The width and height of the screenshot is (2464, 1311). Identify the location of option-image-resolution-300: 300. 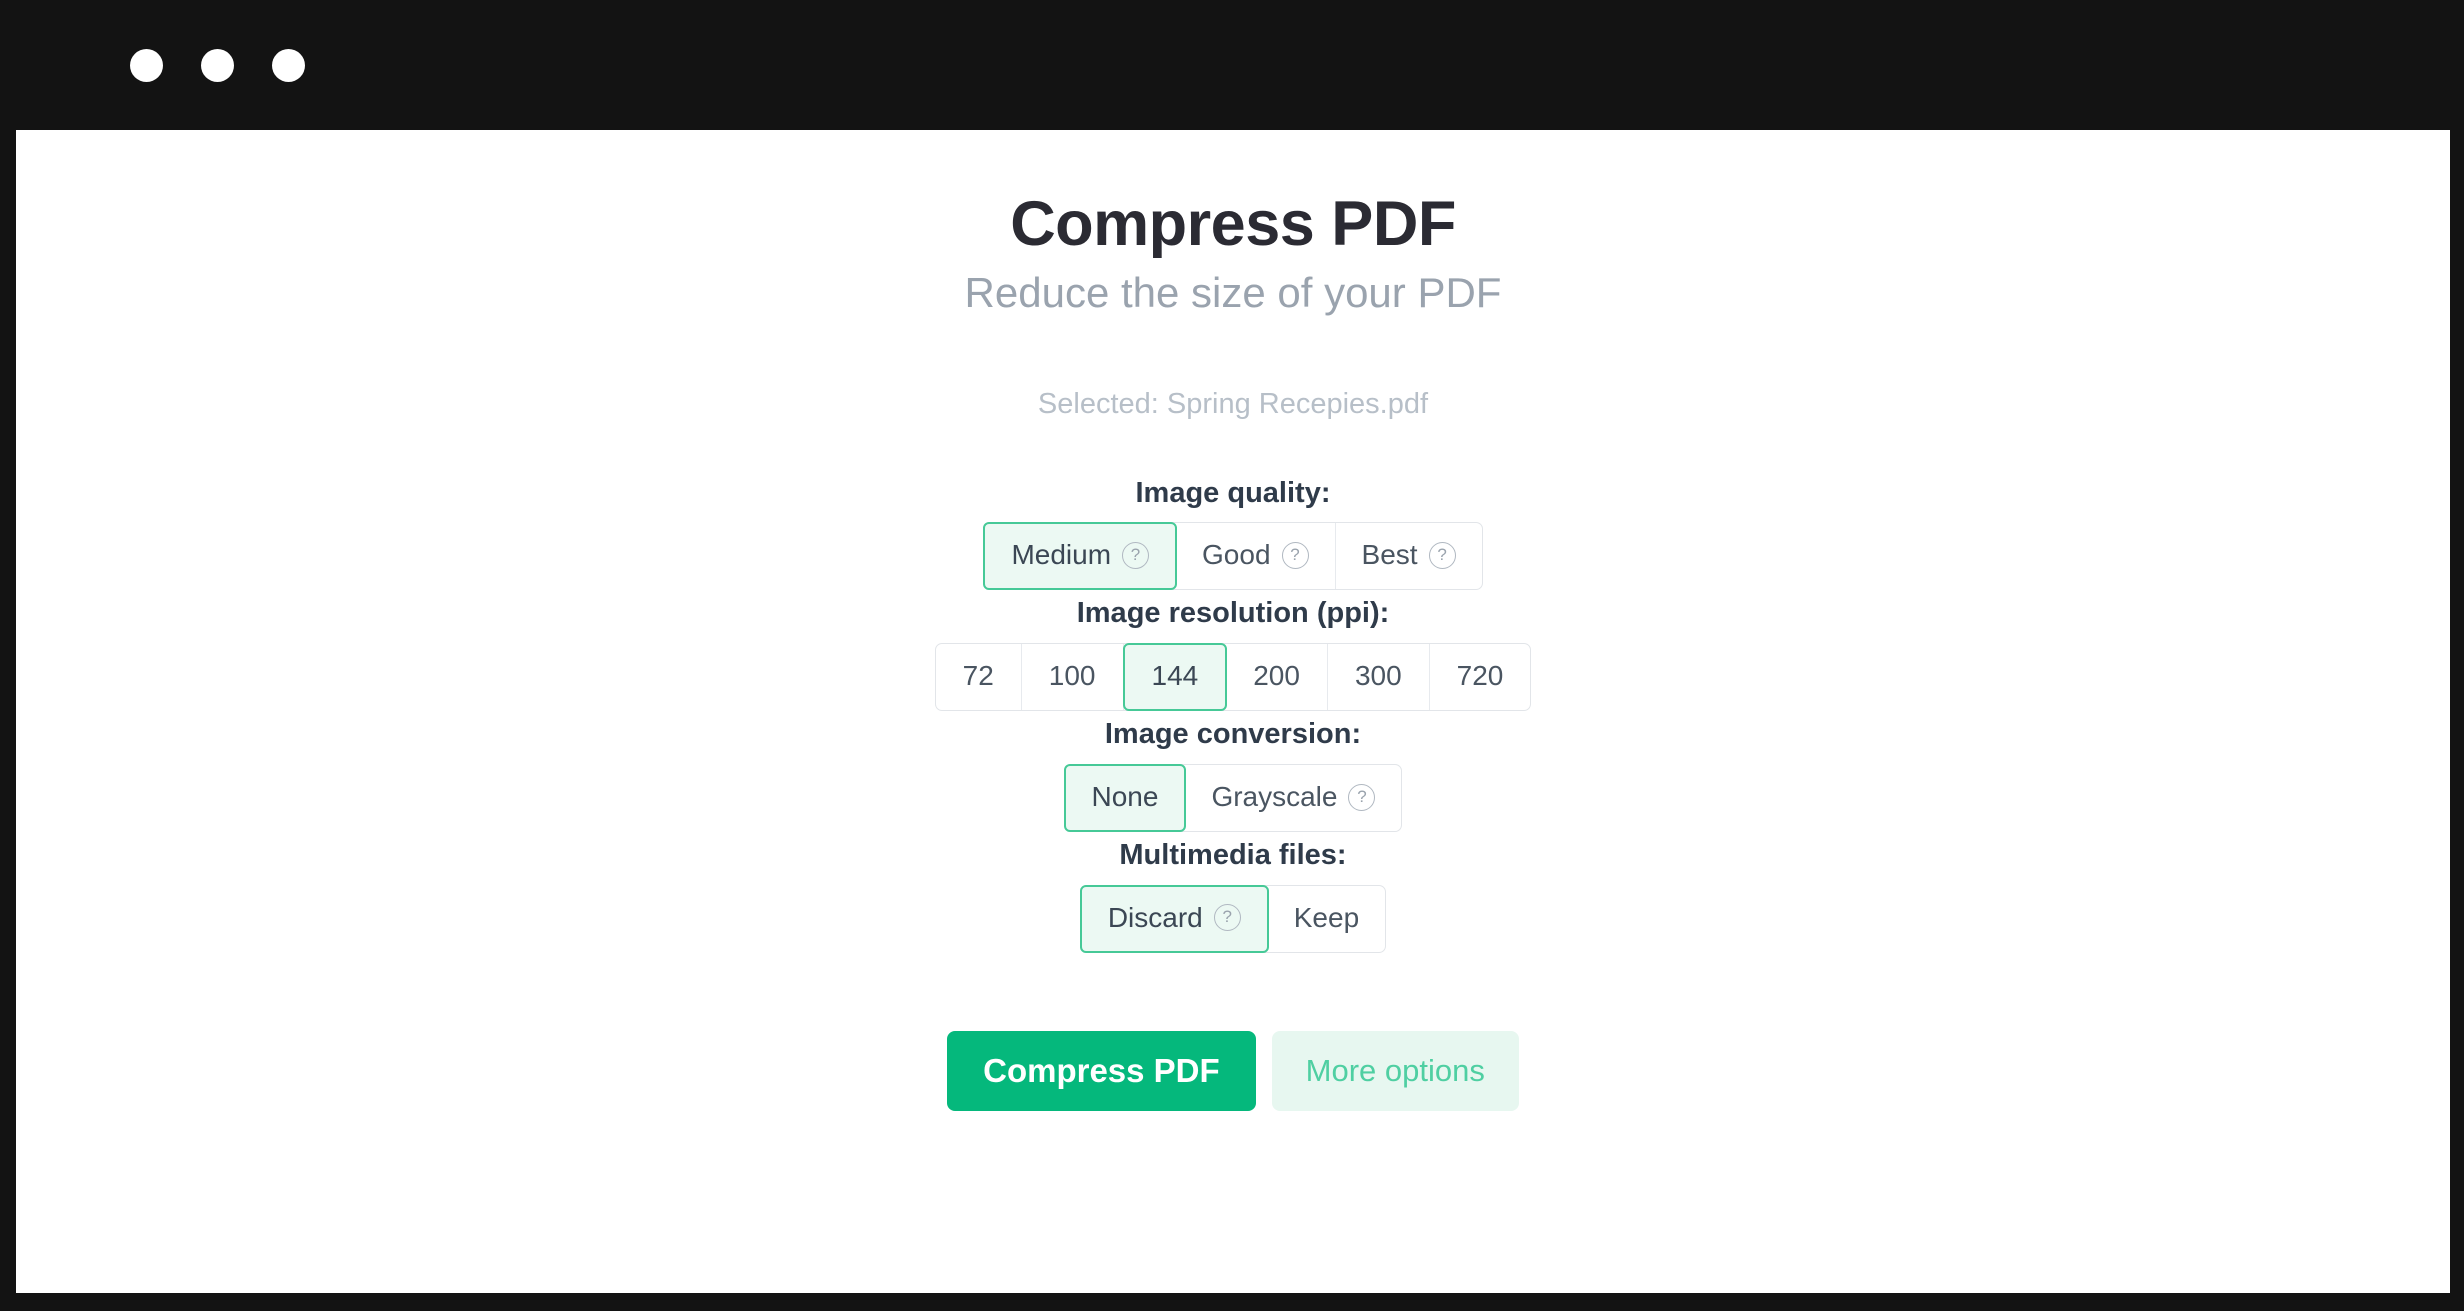
(1379, 677).